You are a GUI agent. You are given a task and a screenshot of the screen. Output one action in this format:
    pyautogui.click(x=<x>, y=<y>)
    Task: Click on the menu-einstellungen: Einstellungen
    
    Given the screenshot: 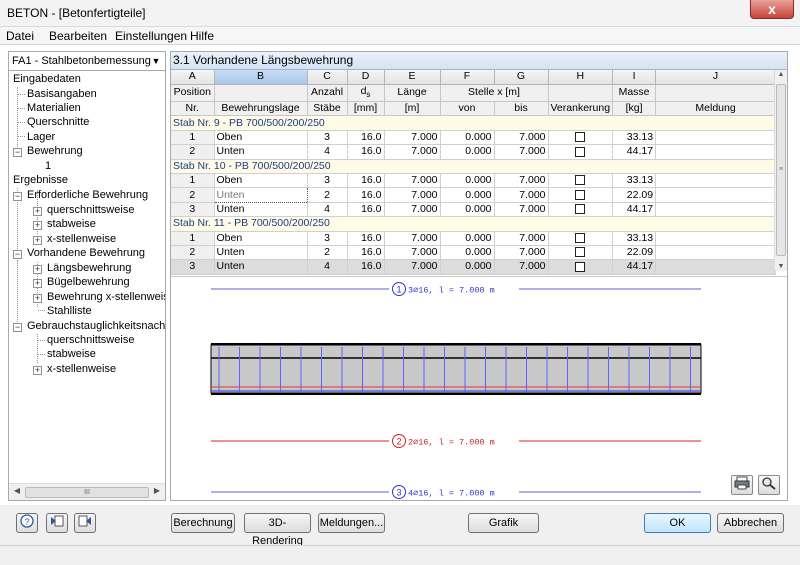 What is the action you would take?
    pyautogui.click(x=151, y=36)
    